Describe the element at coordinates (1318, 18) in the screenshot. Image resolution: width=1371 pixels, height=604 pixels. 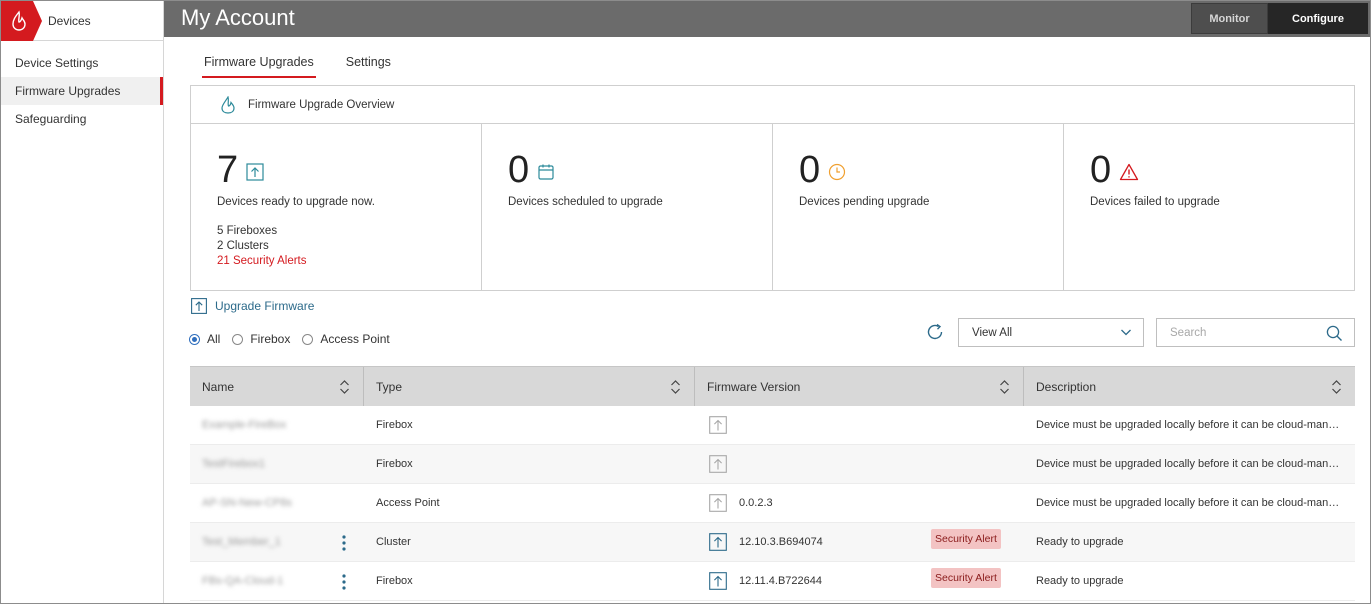
I see `configure-button: Configure` at that location.